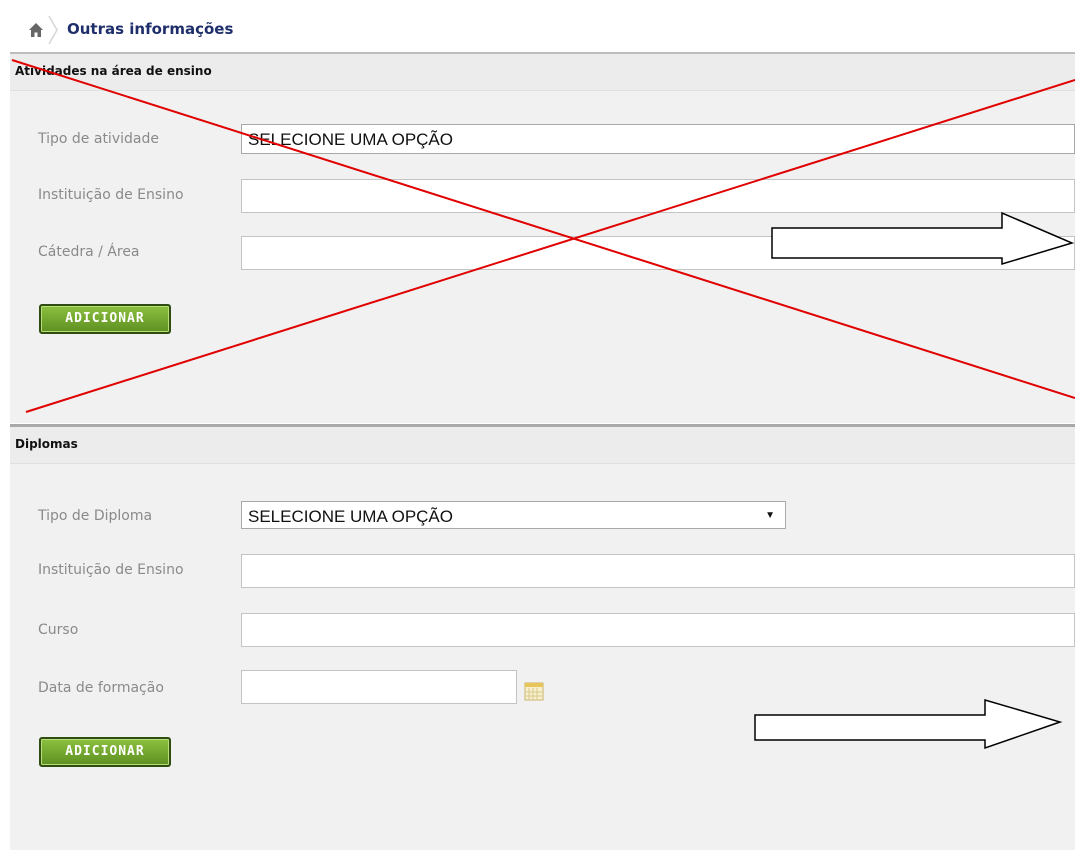  What do you see at coordinates (113, 71) in the screenshot?
I see `section-title: Atividades na área de ensino` at bounding box center [113, 71].